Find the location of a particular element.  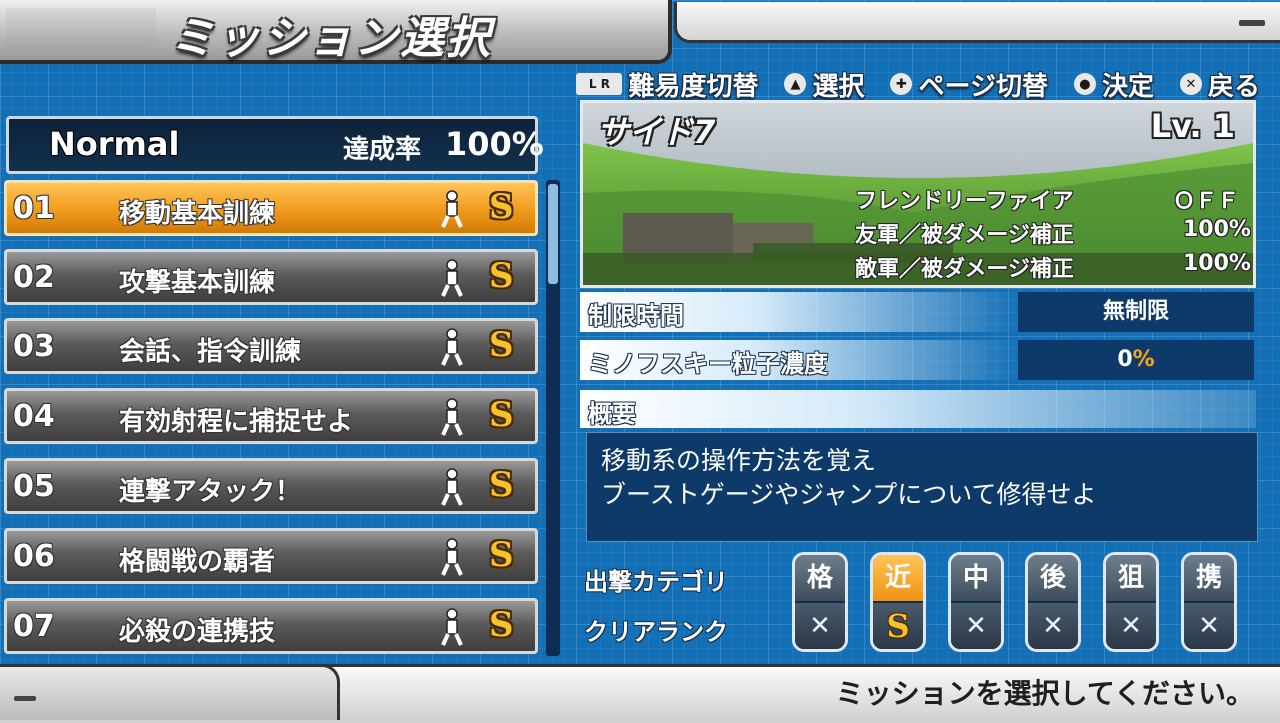

mission-row: 04 有効射程に捕捉せよ S is located at coordinates (271, 416).